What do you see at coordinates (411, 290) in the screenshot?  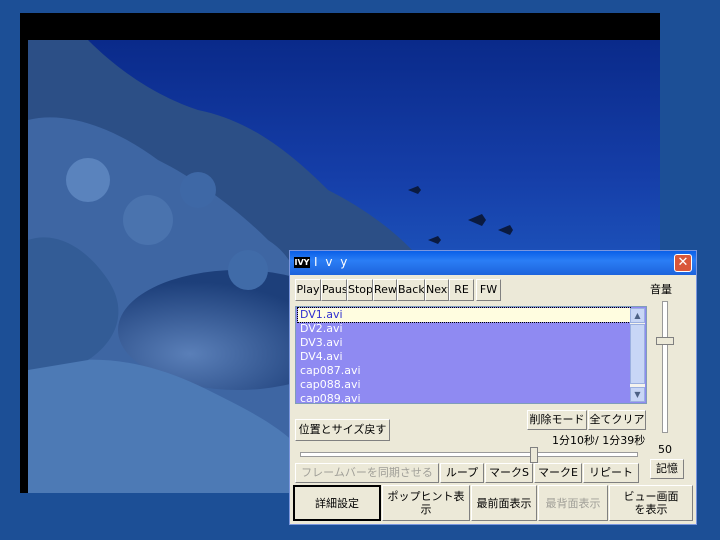 I see `back-button: Back` at bounding box center [411, 290].